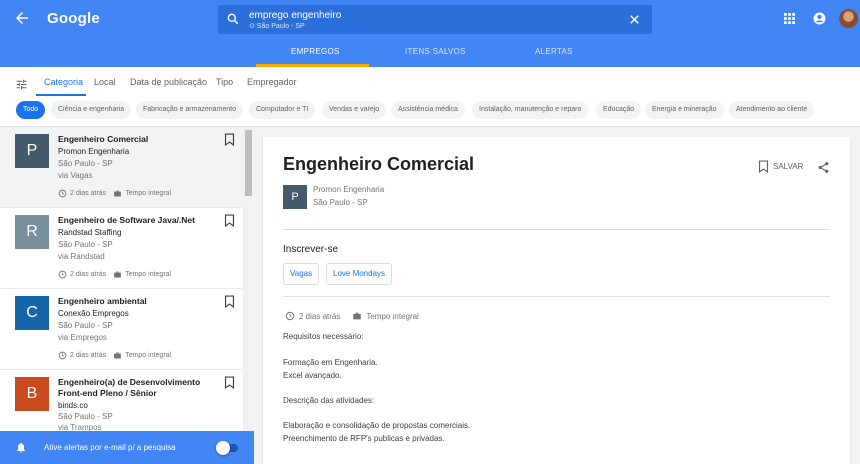 The height and width of the screenshot is (464, 860). What do you see at coordinates (340, 202) in the screenshot?
I see `detail-location: São Paulo - SP` at bounding box center [340, 202].